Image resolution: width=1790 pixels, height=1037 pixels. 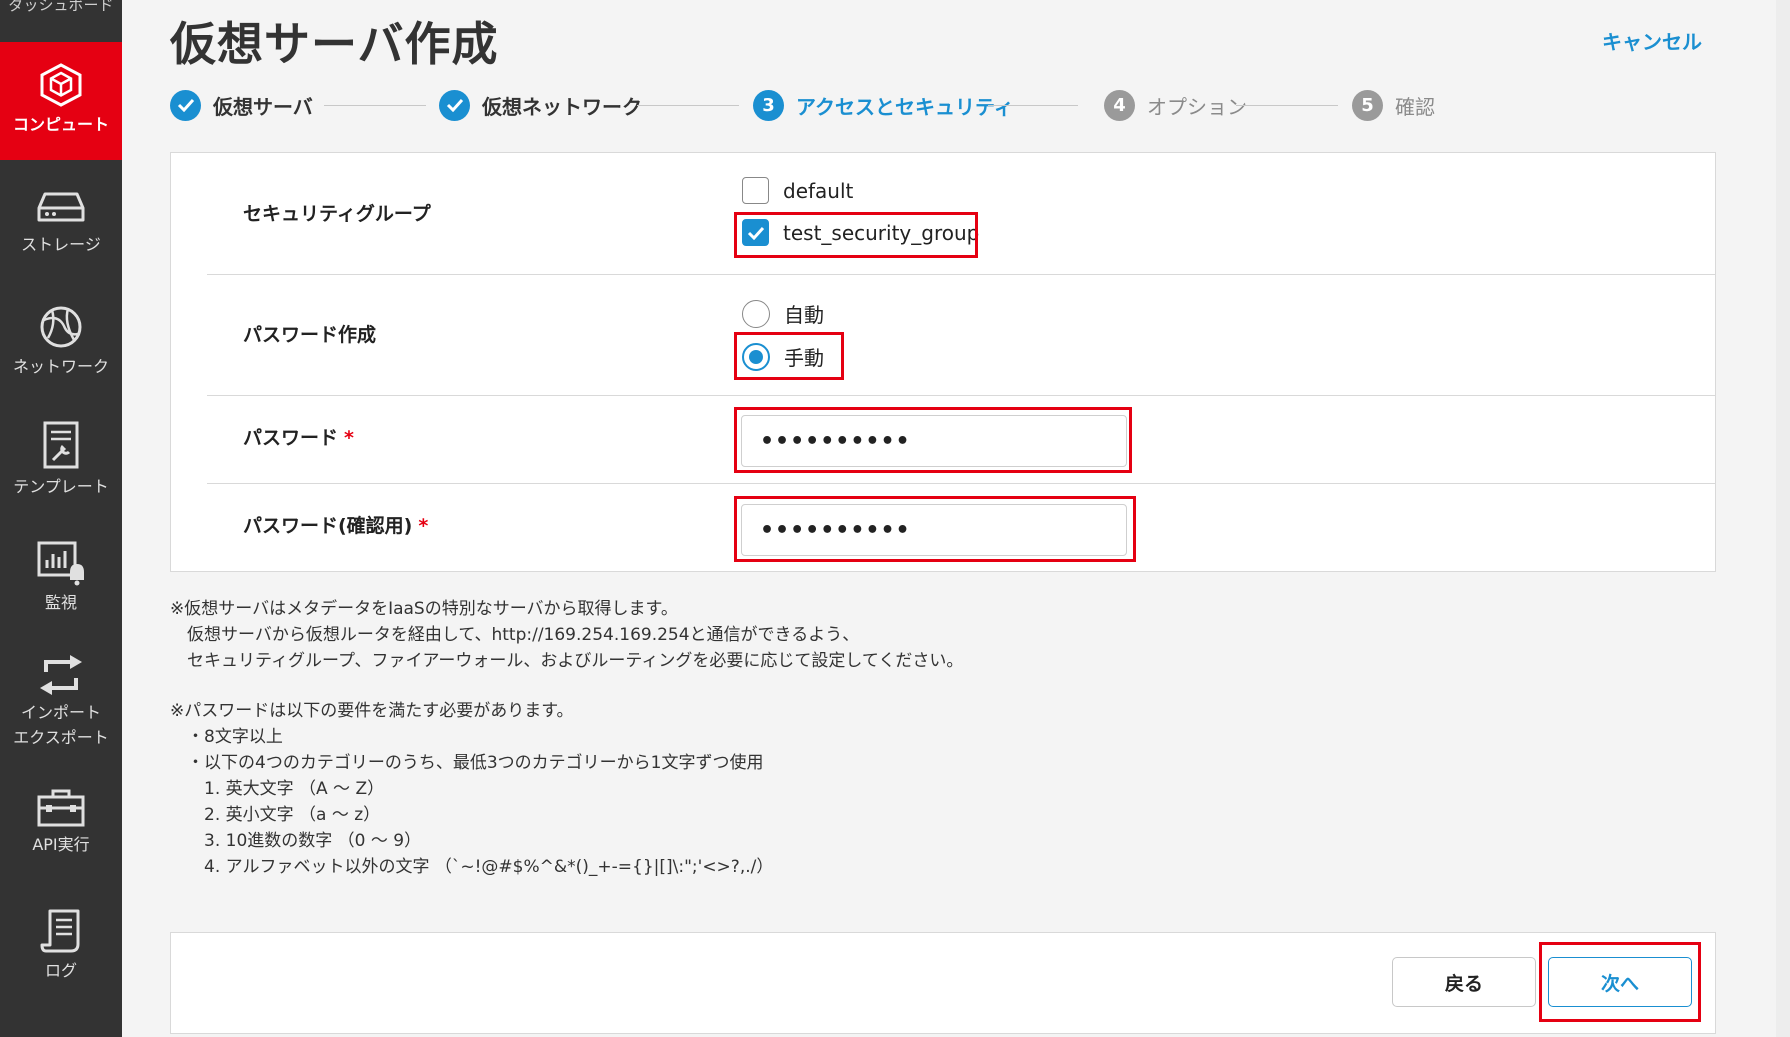 What do you see at coordinates (1652, 40) in the screenshot?
I see `cancel-link: キャンセル` at bounding box center [1652, 40].